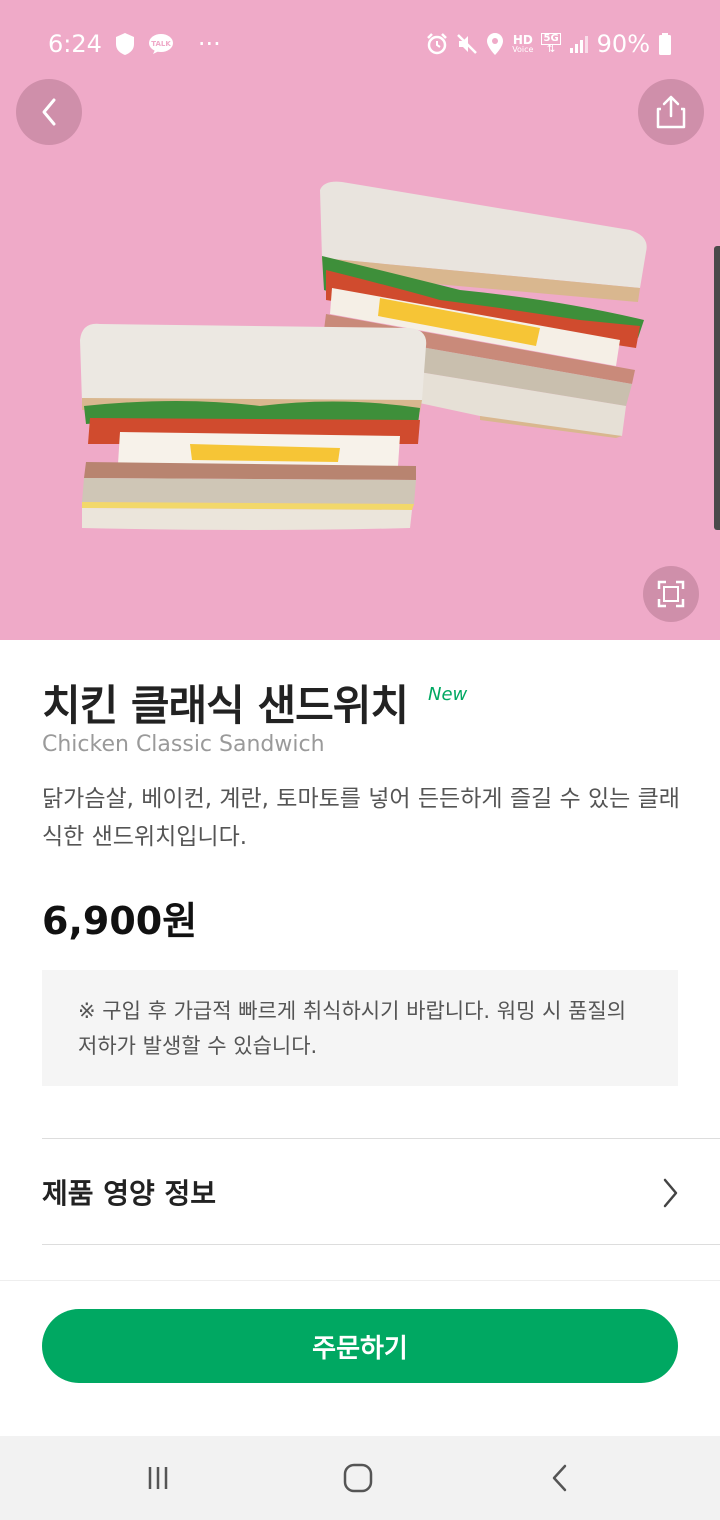 The height and width of the screenshot is (1520, 720). What do you see at coordinates (183, 744) in the screenshot?
I see `product-name-english: Chicken Classic Sandwich` at bounding box center [183, 744].